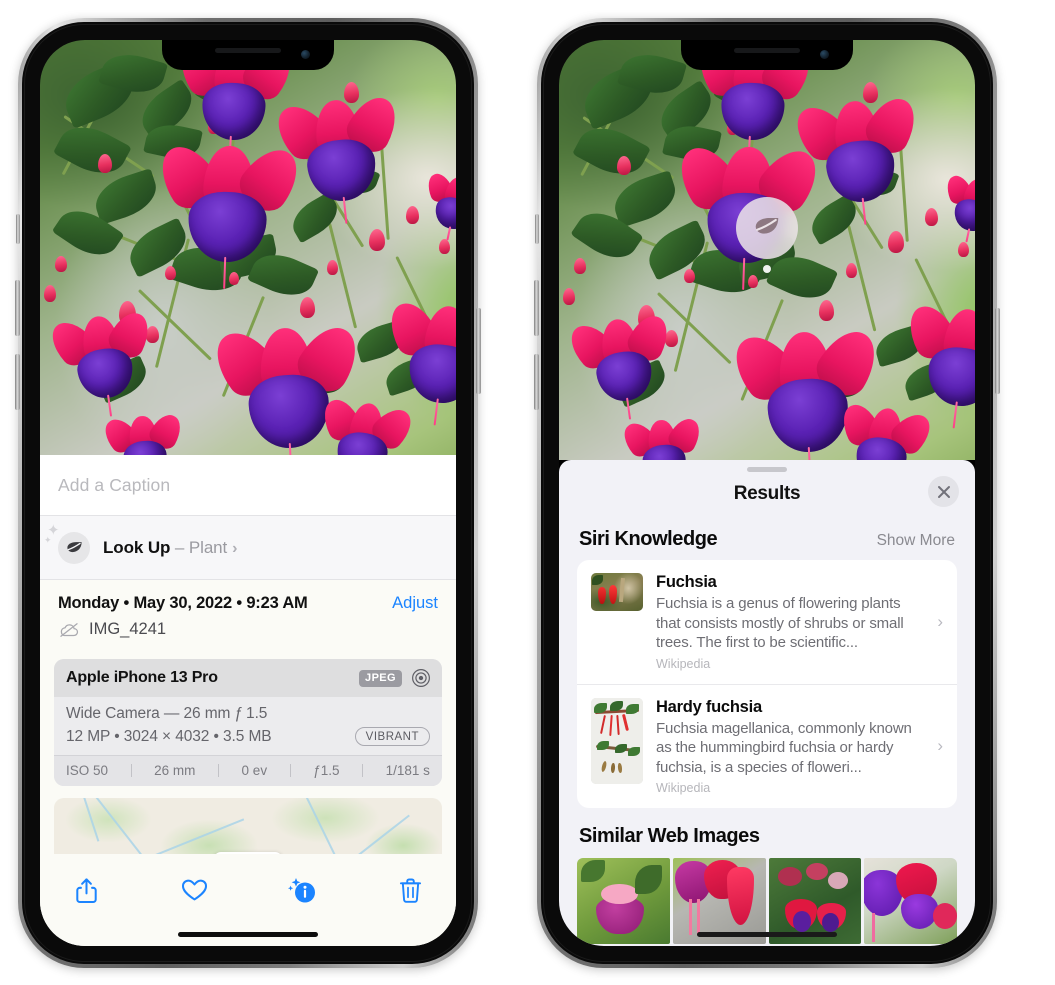  I want to click on caption-input: Add a Caption, so click(248, 485).